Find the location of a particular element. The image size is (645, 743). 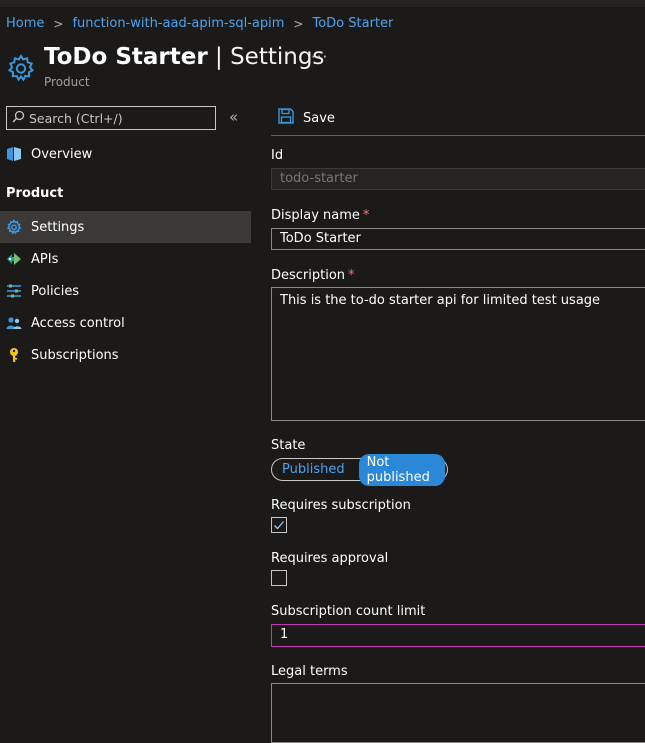

page-title-section: | Settings is located at coordinates (266, 57).